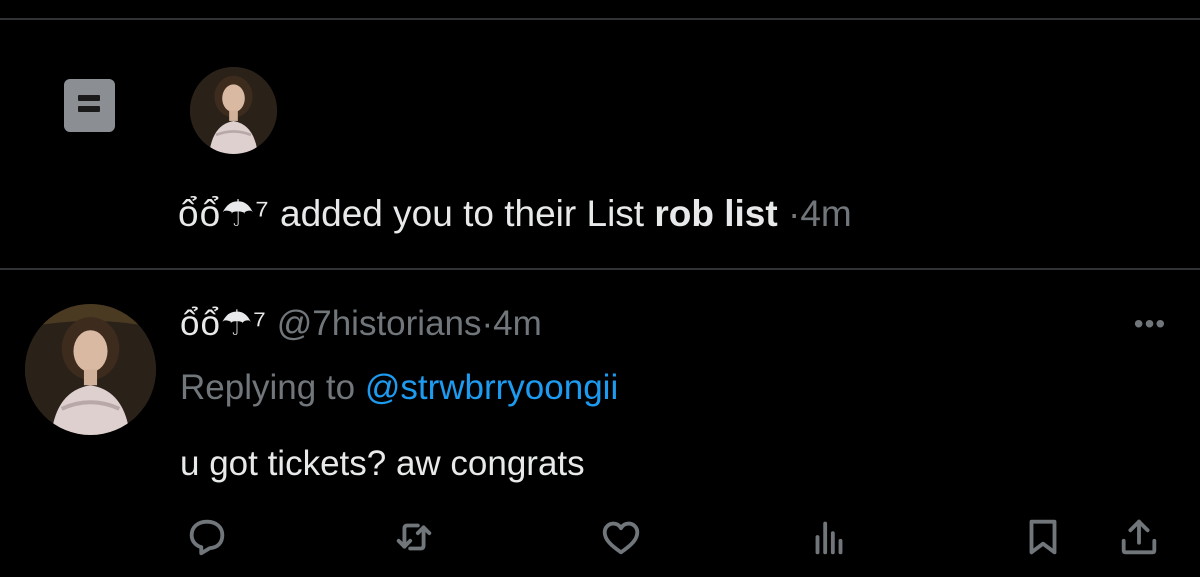  Describe the element at coordinates (1139, 537) in the screenshot. I see `share-icon` at that location.